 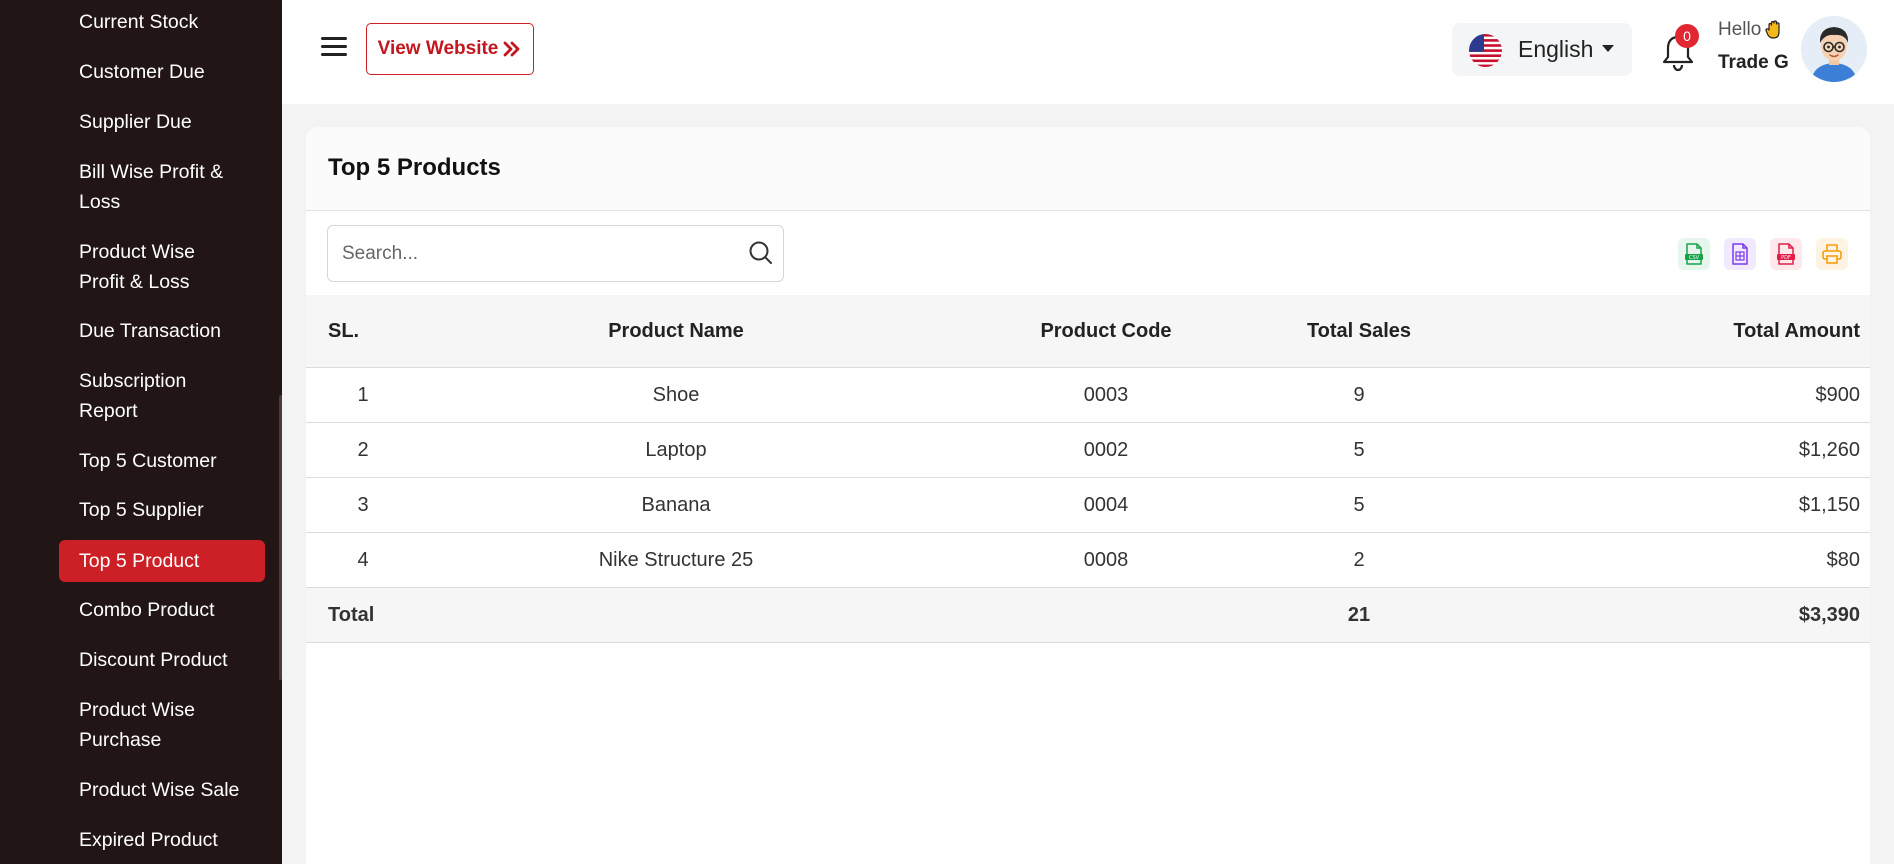 What do you see at coordinates (162, 790) in the screenshot?
I see `sidebar-item-product-wise-sale: Product Wise Sale` at bounding box center [162, 790].